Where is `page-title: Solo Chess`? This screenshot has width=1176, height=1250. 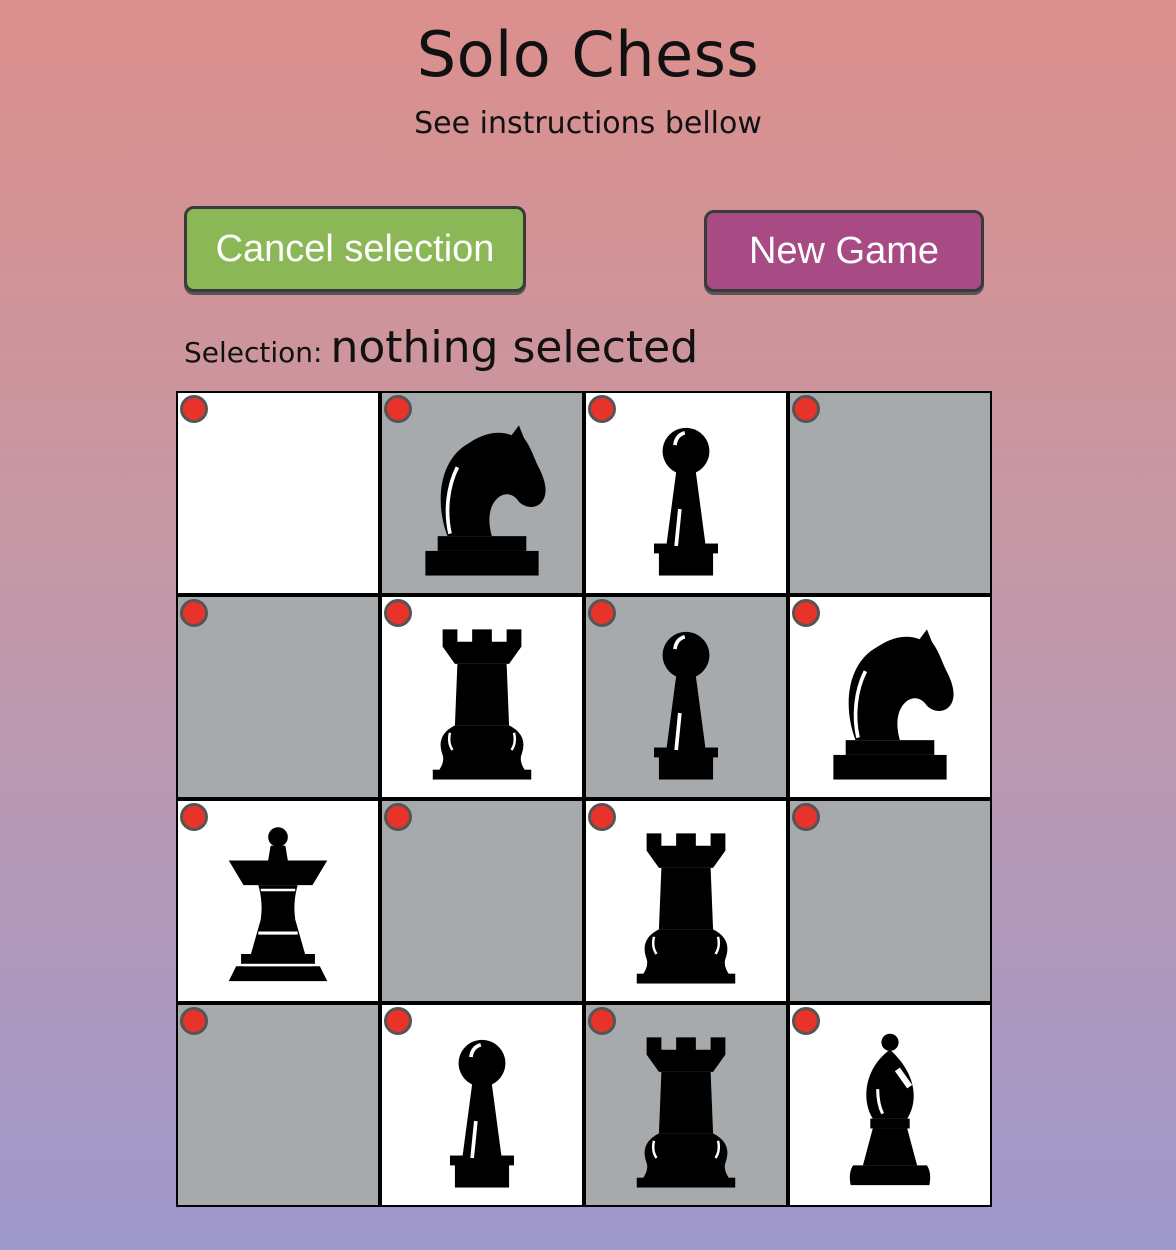
page-title: Solo Chess is located at coordinates (588, 54).